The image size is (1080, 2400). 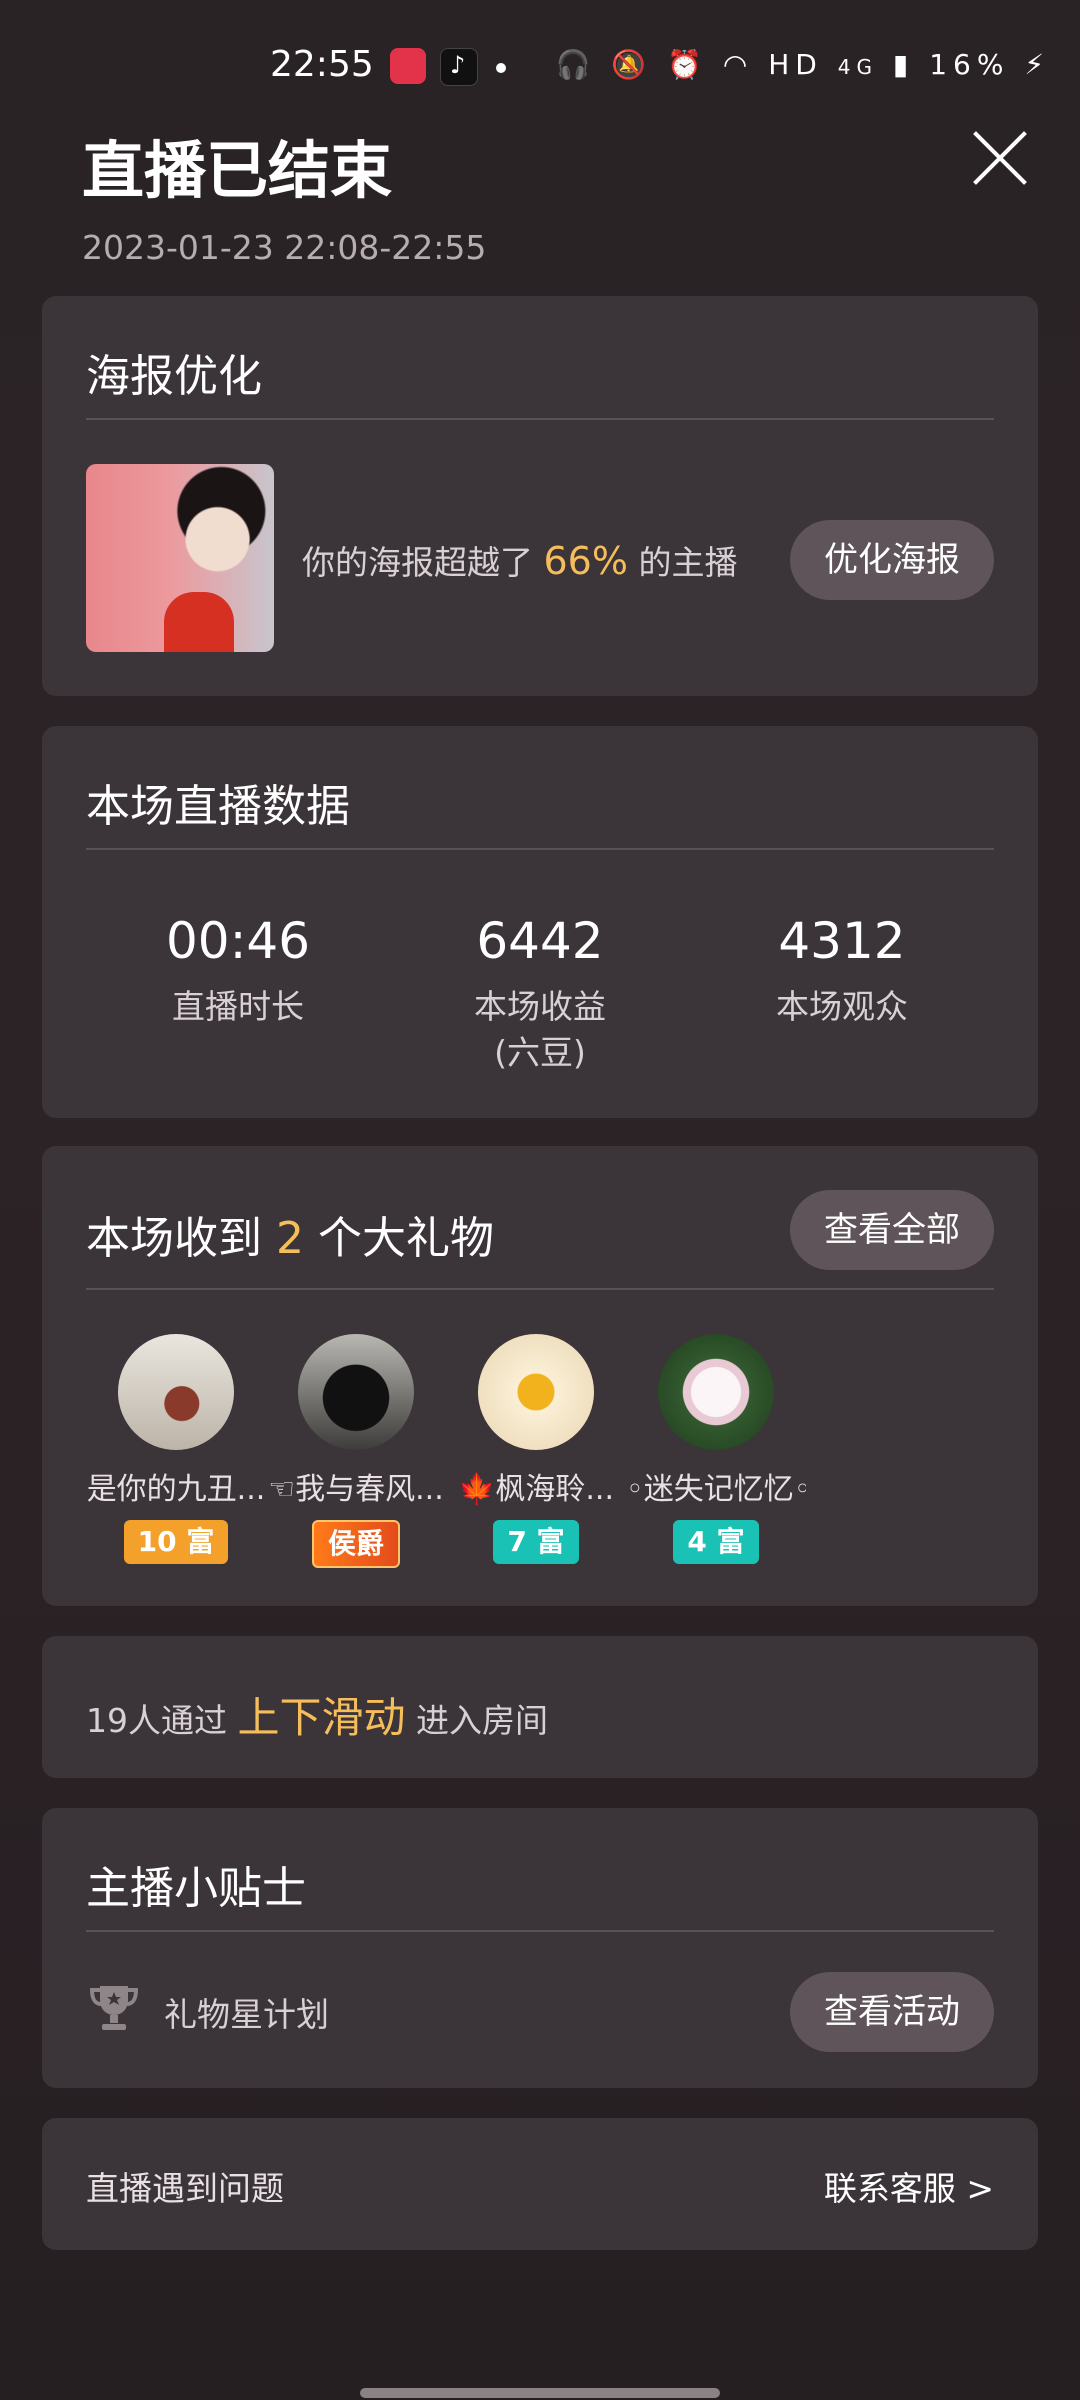 I want to click on gifter-name: ◦迷失记忆忆◦, so click(x=716, y=1489).